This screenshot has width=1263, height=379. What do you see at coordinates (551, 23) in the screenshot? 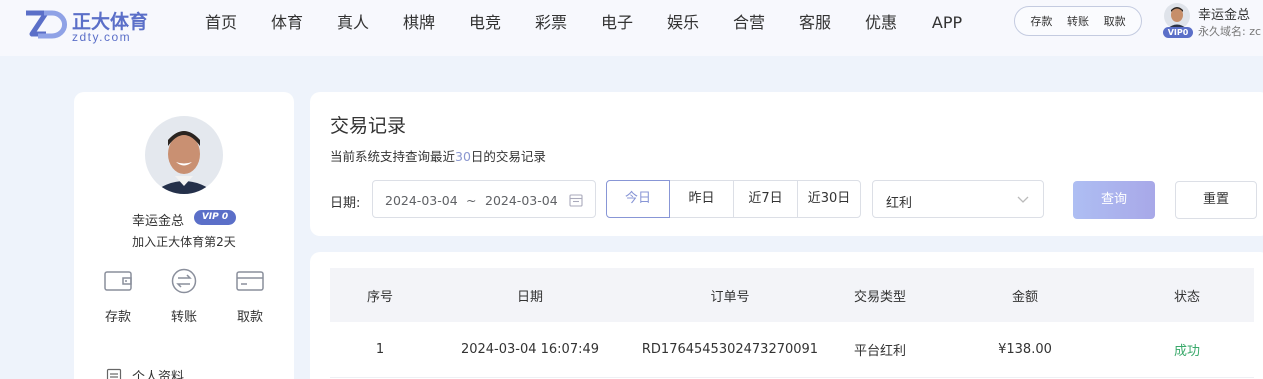
I see `nav-lottery: 彩票` at bounding box center [551, 23].